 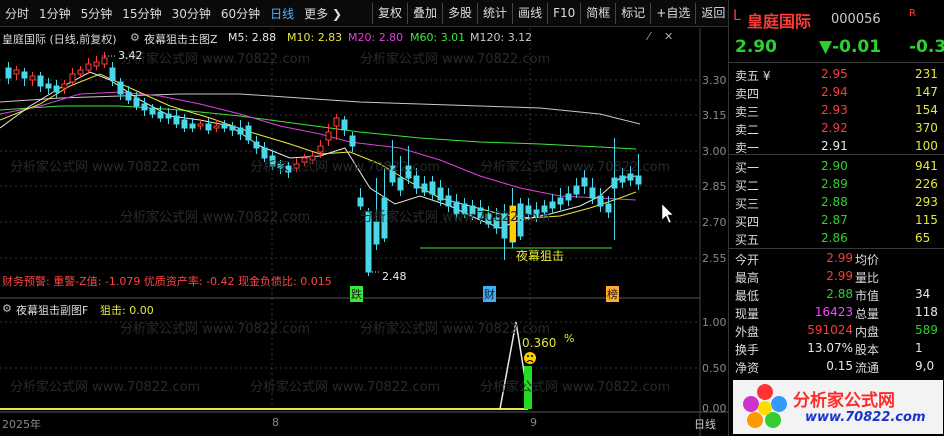 What do you see at coordinates (867, 368) in the screenshot?
I see `stat-label: 流通` at bounding box center [867, 368].